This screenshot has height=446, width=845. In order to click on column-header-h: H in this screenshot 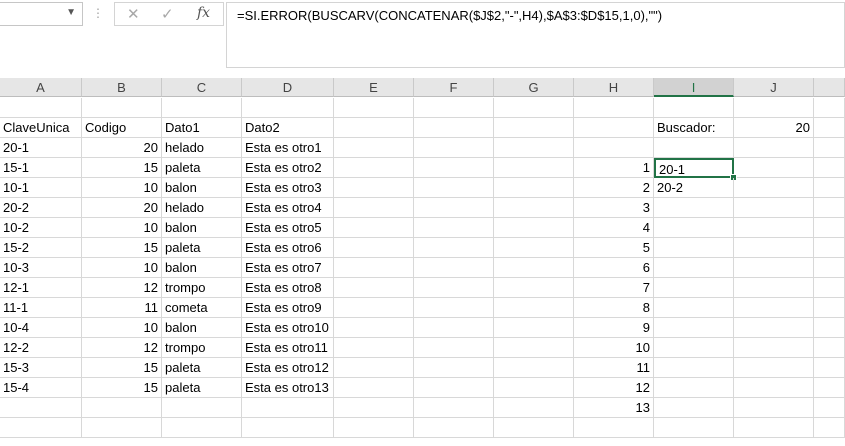, I will do `click(614, 87)`.